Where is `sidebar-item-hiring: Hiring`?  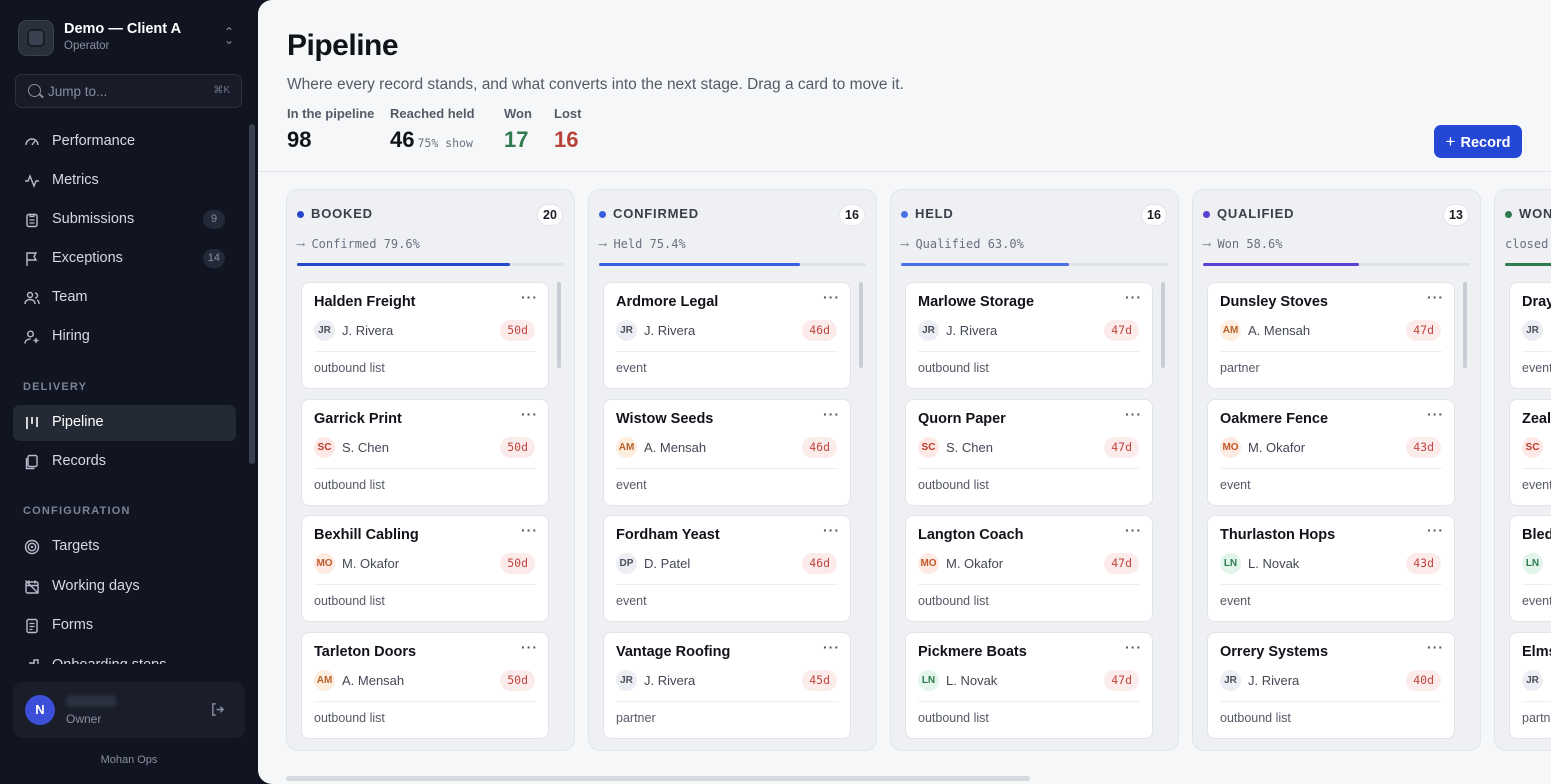
sidebar-item-hiring: Hiring is located at coordinates (124, 337).